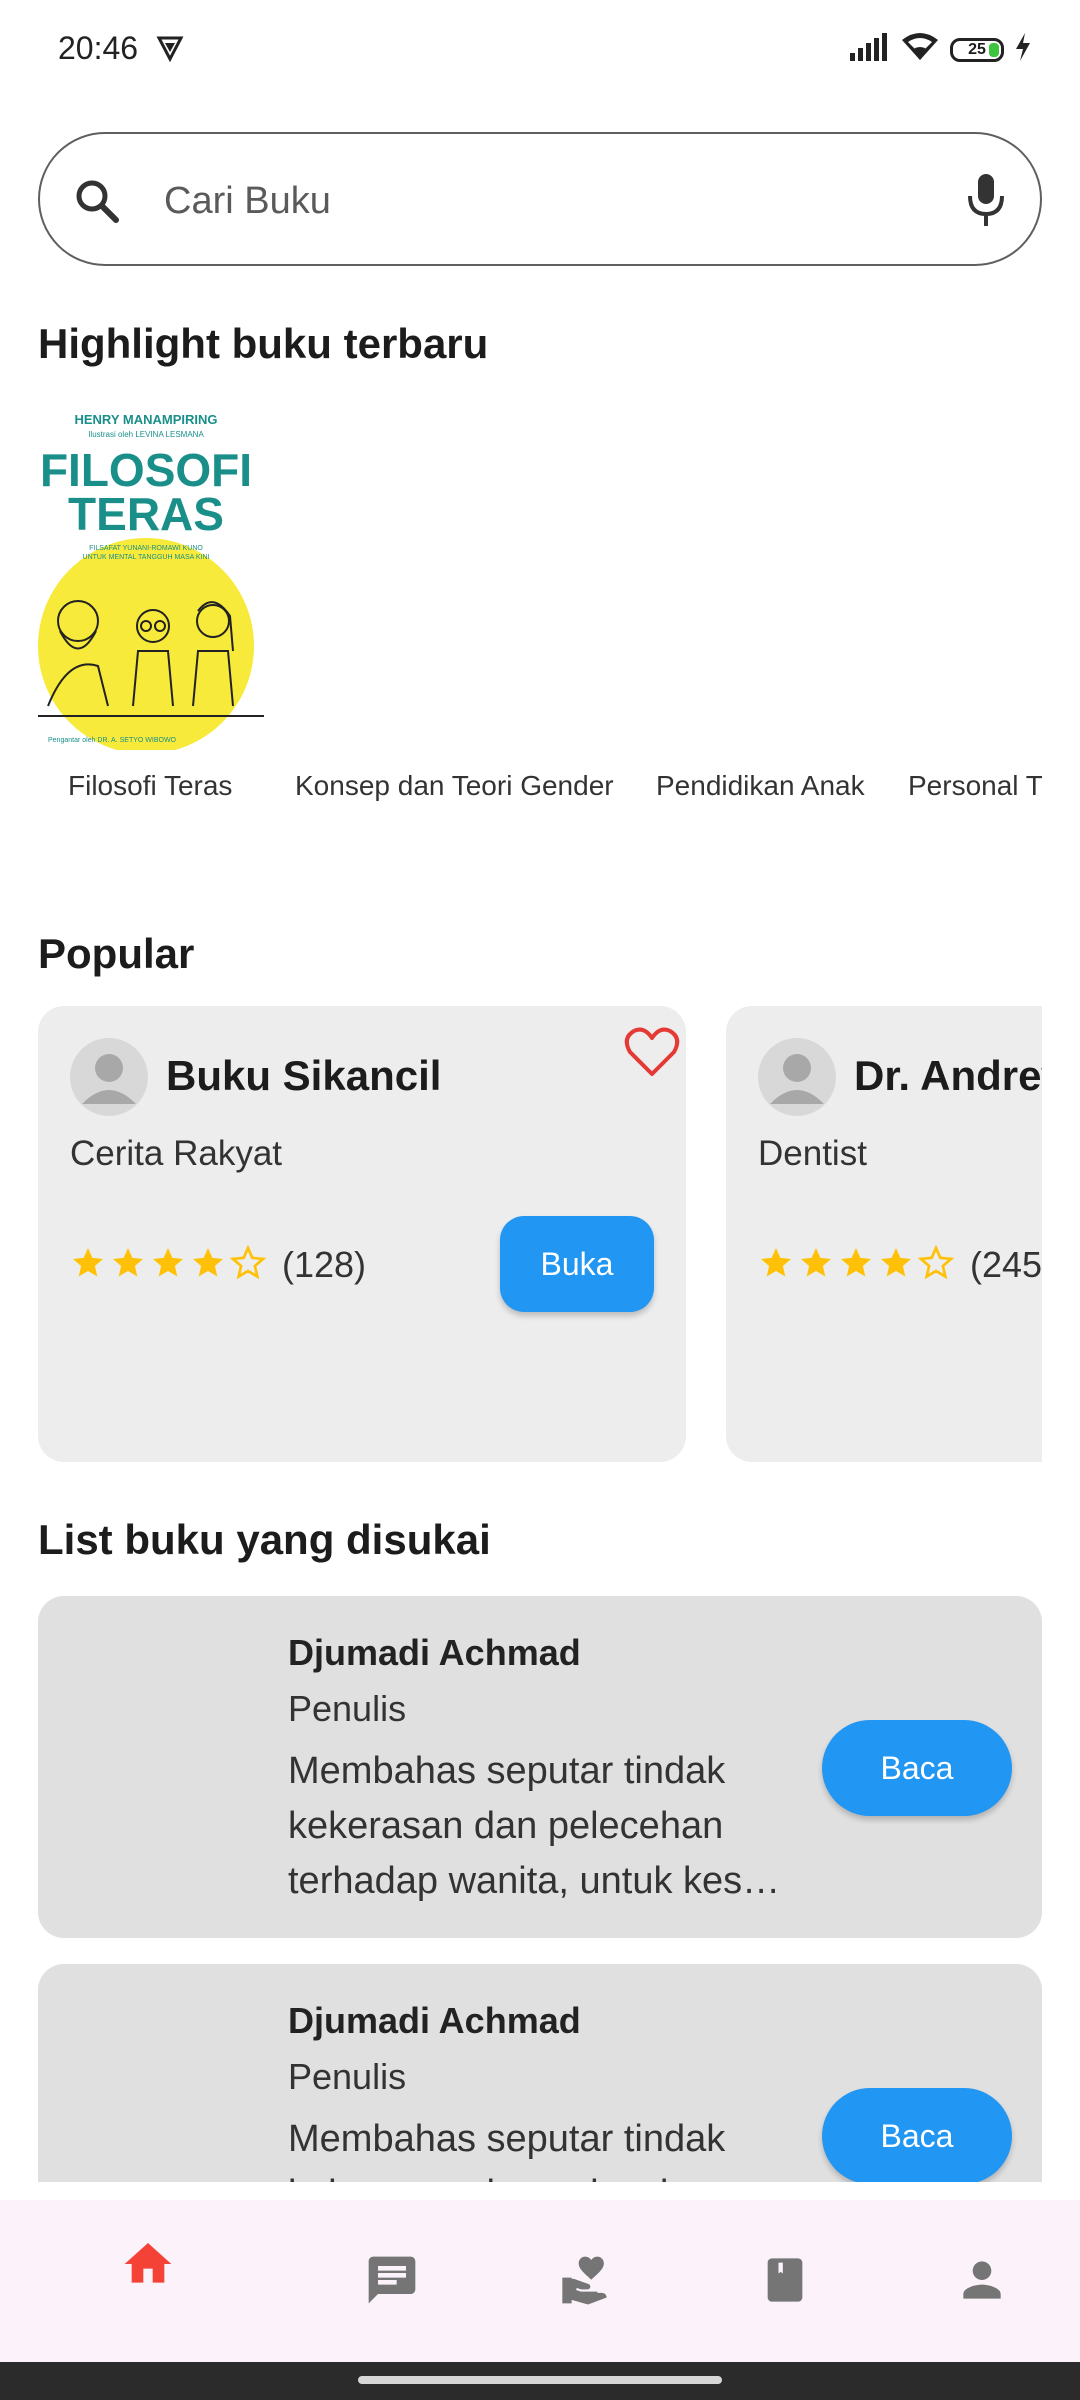 This screenshot has width=1080, height=2400. Describe the element at coordinates (362, 1234) in the screenshot. I see `popular-card: Buku Sikancil Cerita Rakyat (128) Buka` at that location.